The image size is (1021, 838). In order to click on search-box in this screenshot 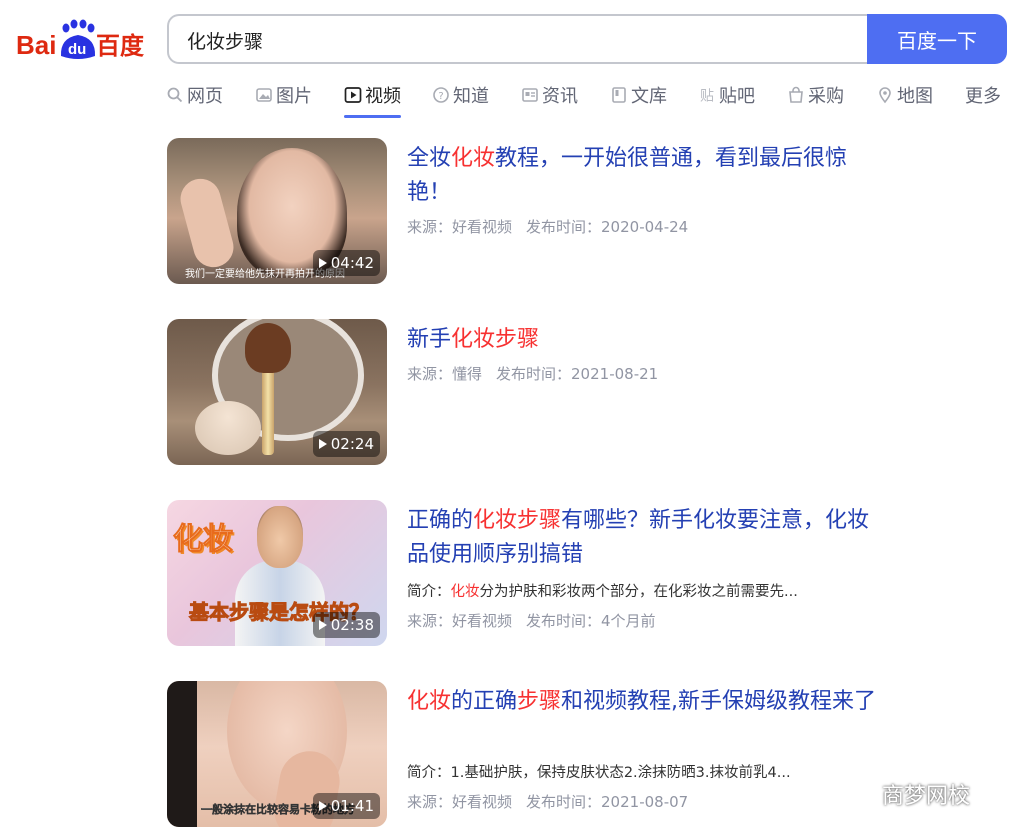, I will do `click(517, 39)`.